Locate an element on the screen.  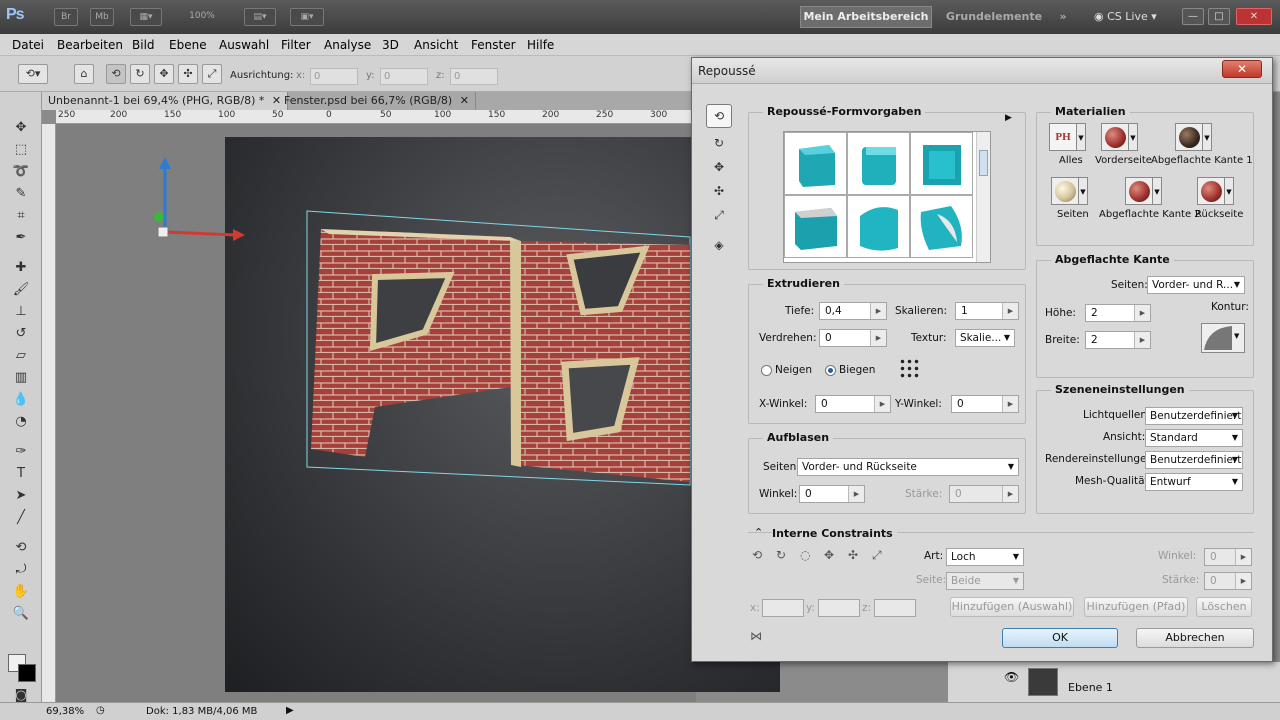
3d-axis-widget is located at coordinates (185, 212).